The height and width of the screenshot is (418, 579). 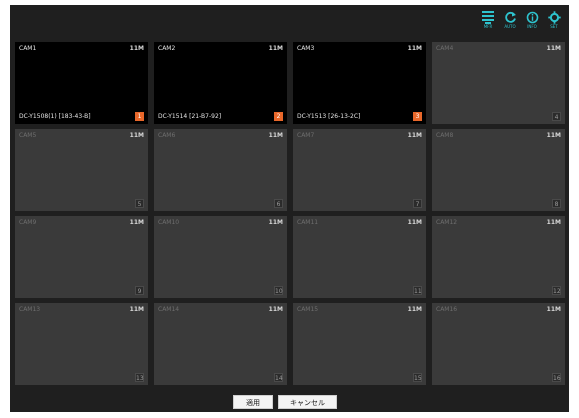 I want to click on camera-name: CAM16, so click(x=447, y=309).